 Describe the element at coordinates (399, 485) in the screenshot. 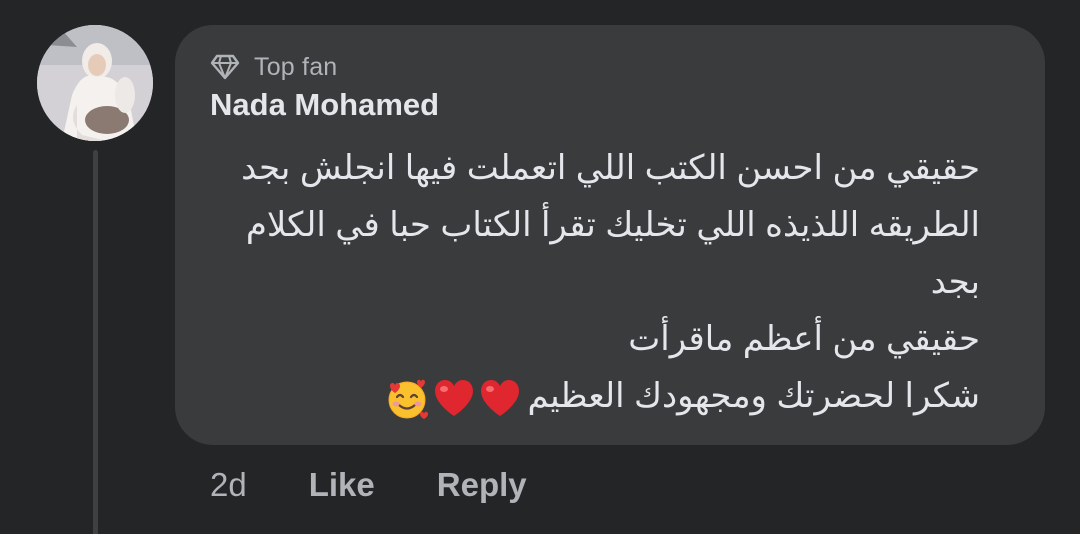

I see `comment-actions: 2d Like Reply` at that location.